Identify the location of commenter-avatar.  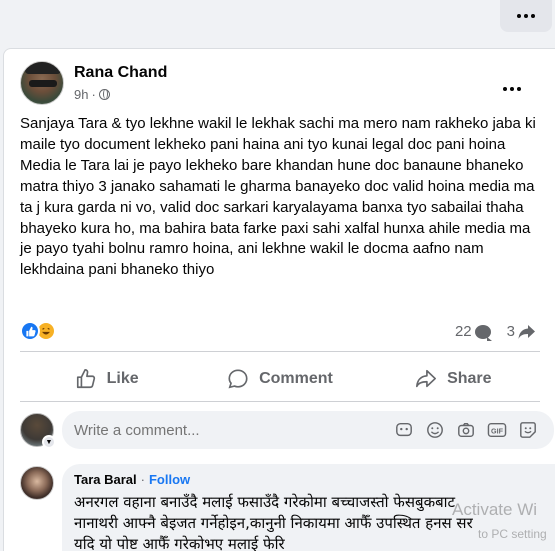
(37, 483).